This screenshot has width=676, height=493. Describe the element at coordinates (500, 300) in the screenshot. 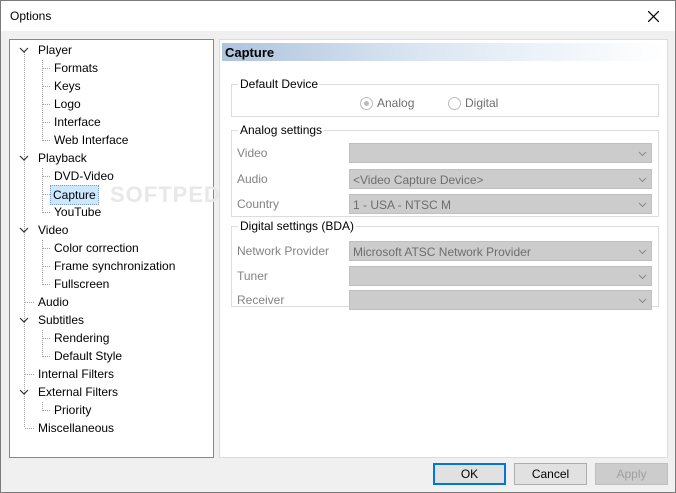

I see `receiver-select` at that location.